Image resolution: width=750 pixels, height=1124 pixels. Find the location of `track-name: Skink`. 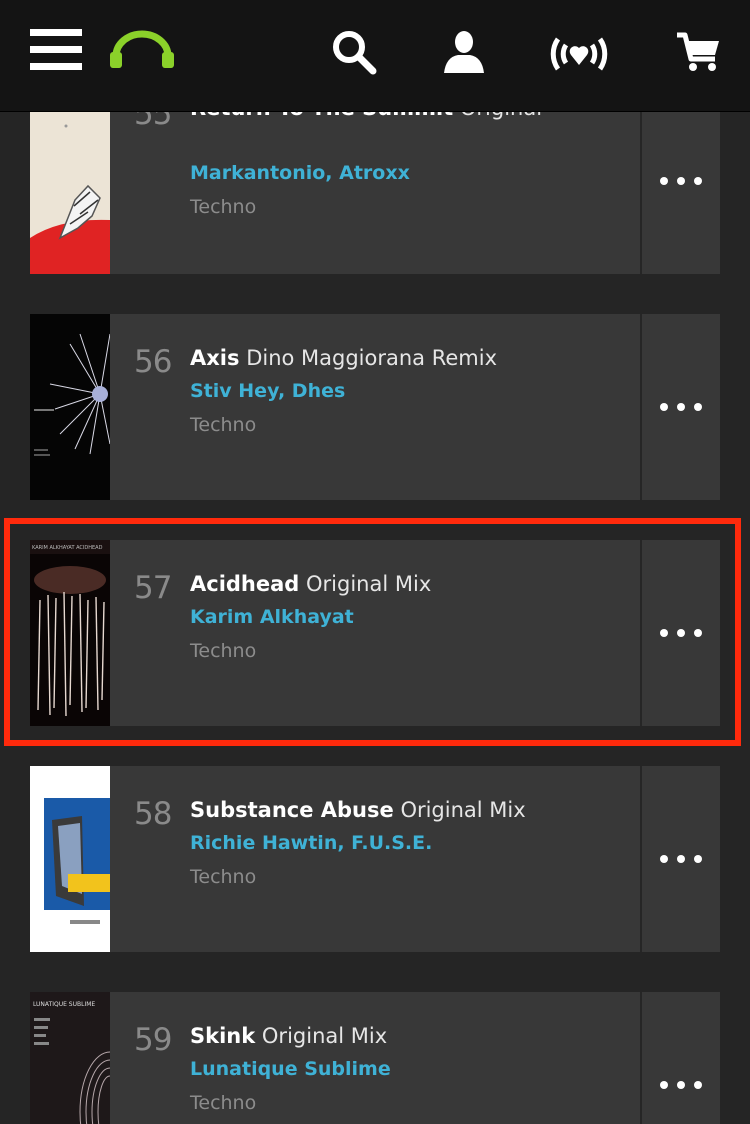

track-name: Skink is located at coordinates (222, 1036).